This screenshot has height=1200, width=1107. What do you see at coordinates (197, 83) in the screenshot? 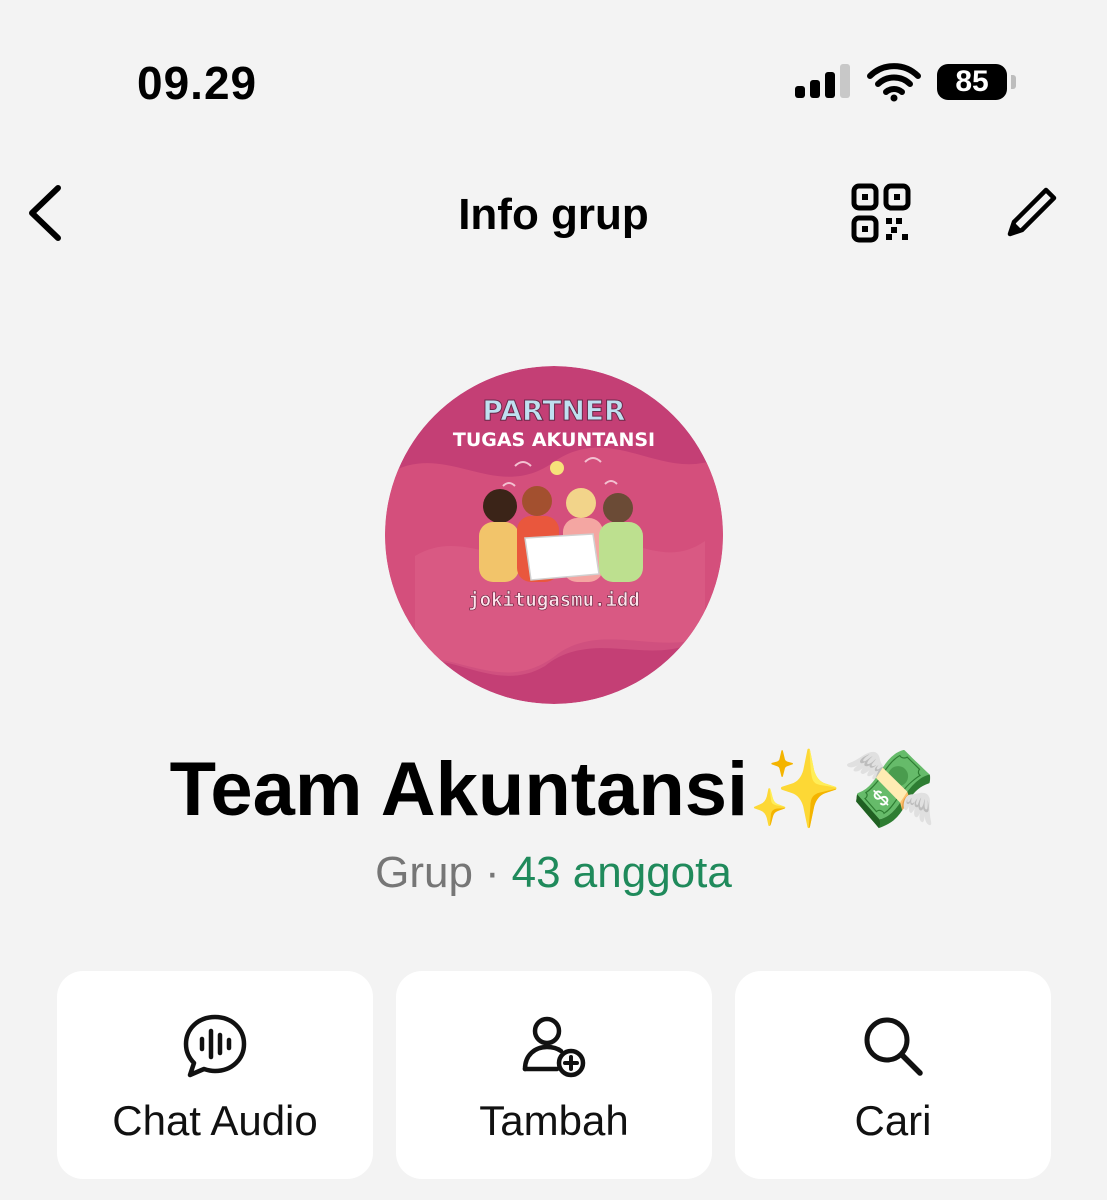
I see `status-time: 09.29` at bounding box center [197, 83].